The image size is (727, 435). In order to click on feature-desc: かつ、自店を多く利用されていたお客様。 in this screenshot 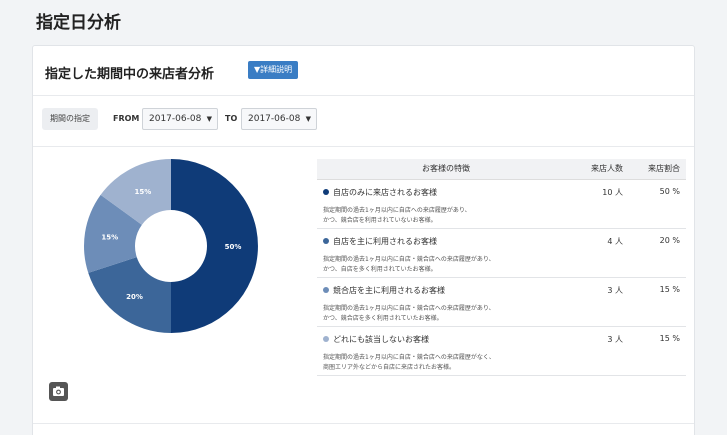, I will do `click(380, 269)`.